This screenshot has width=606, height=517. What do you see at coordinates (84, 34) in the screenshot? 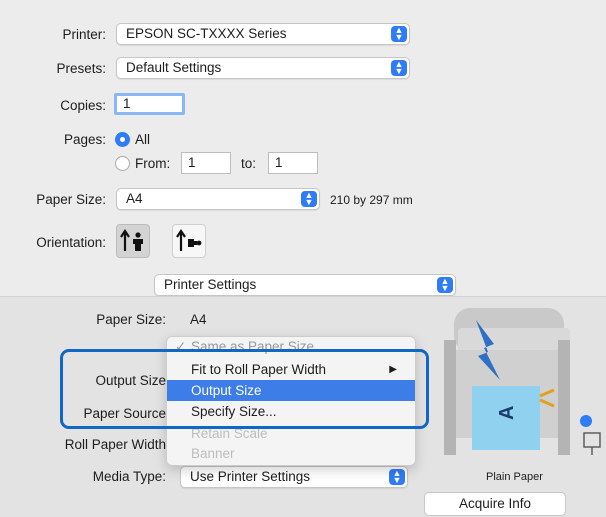
I see `printer-label: Printer:` at bounding box center [84, 34].